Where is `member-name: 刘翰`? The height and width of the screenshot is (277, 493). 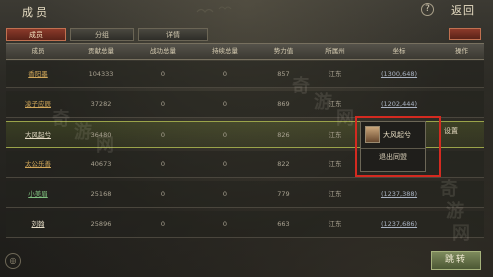
member-name: 刘翰 is located at coordinates (38, 224).